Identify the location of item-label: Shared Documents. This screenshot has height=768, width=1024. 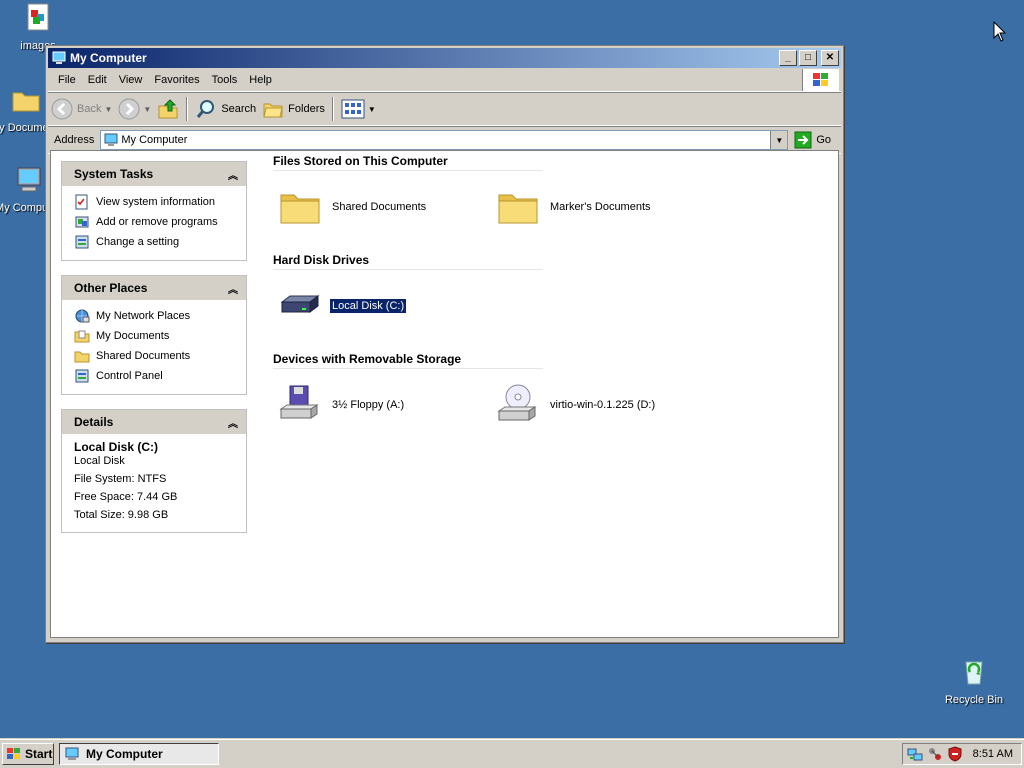
(379, 207).